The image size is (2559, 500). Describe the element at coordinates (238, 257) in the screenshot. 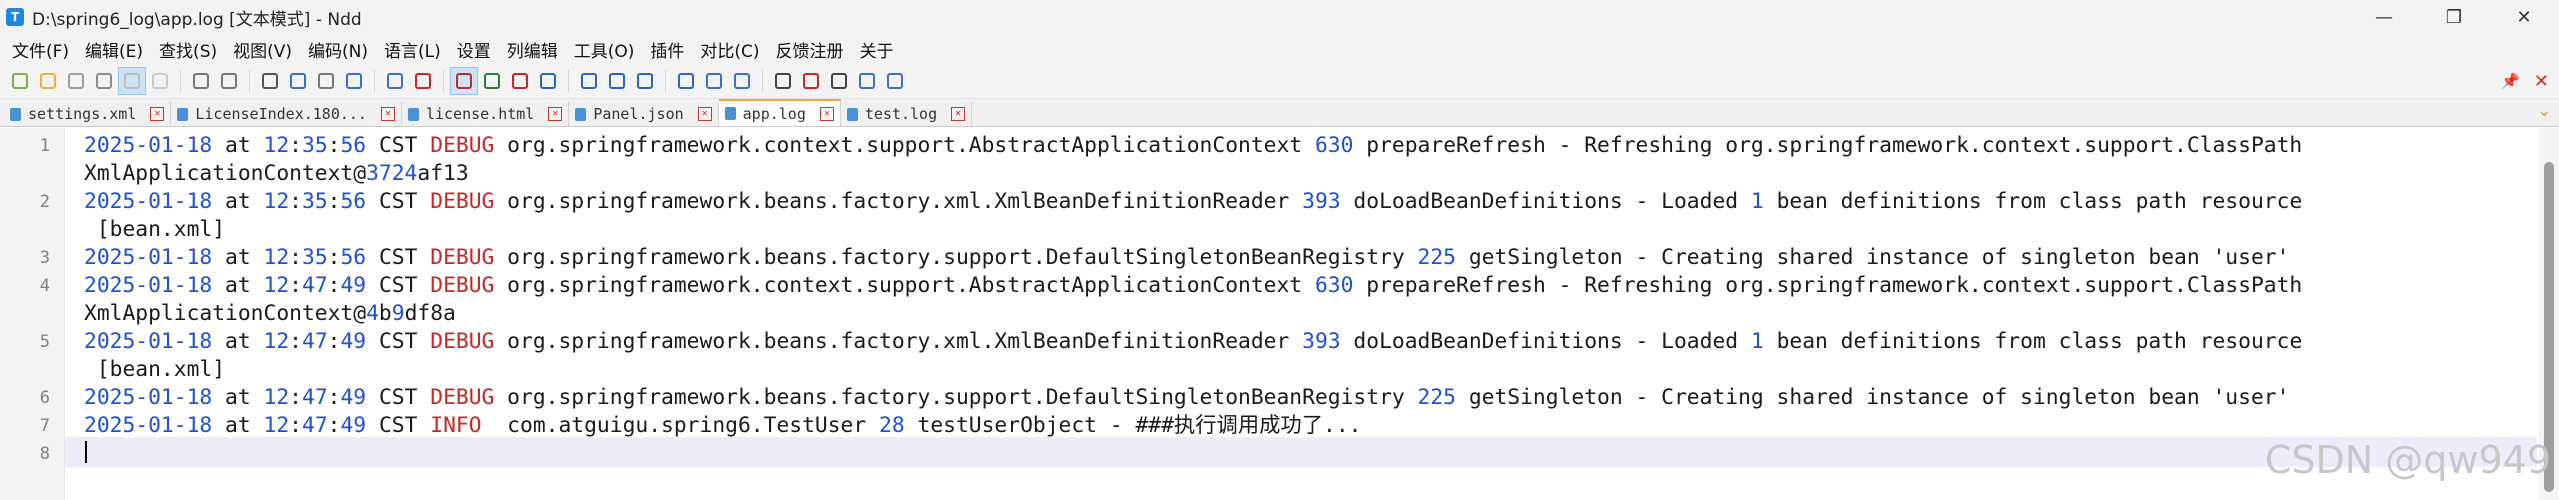

I see `text-token: at` at that location.